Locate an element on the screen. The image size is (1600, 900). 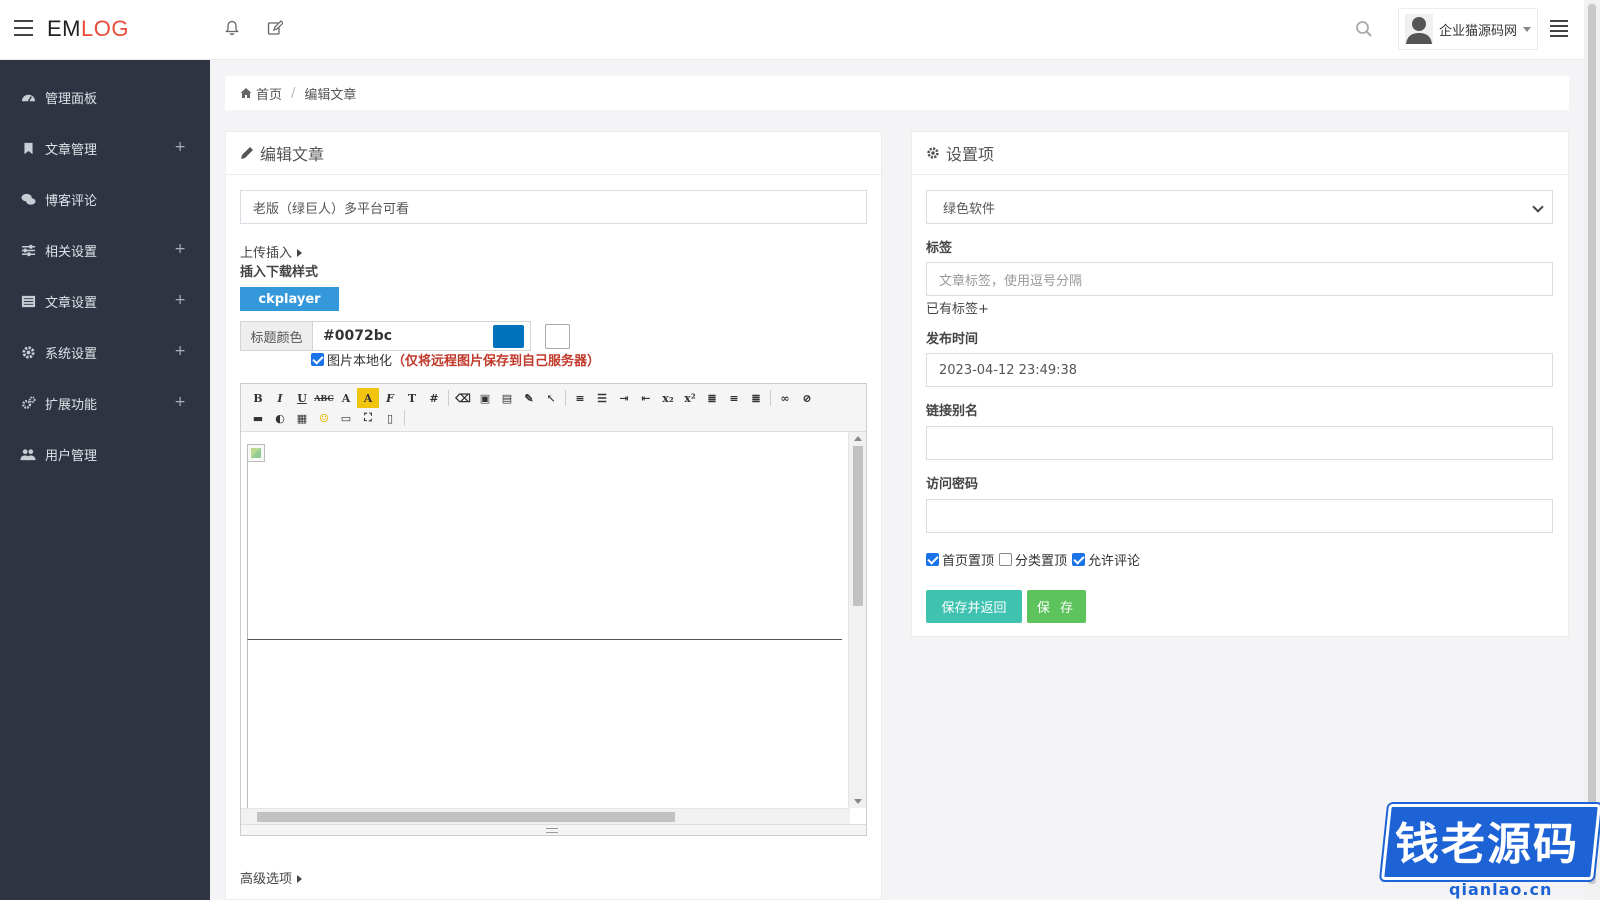
sidebar-item-dashboard: 管理面板 is located at coordinates (105, 97).